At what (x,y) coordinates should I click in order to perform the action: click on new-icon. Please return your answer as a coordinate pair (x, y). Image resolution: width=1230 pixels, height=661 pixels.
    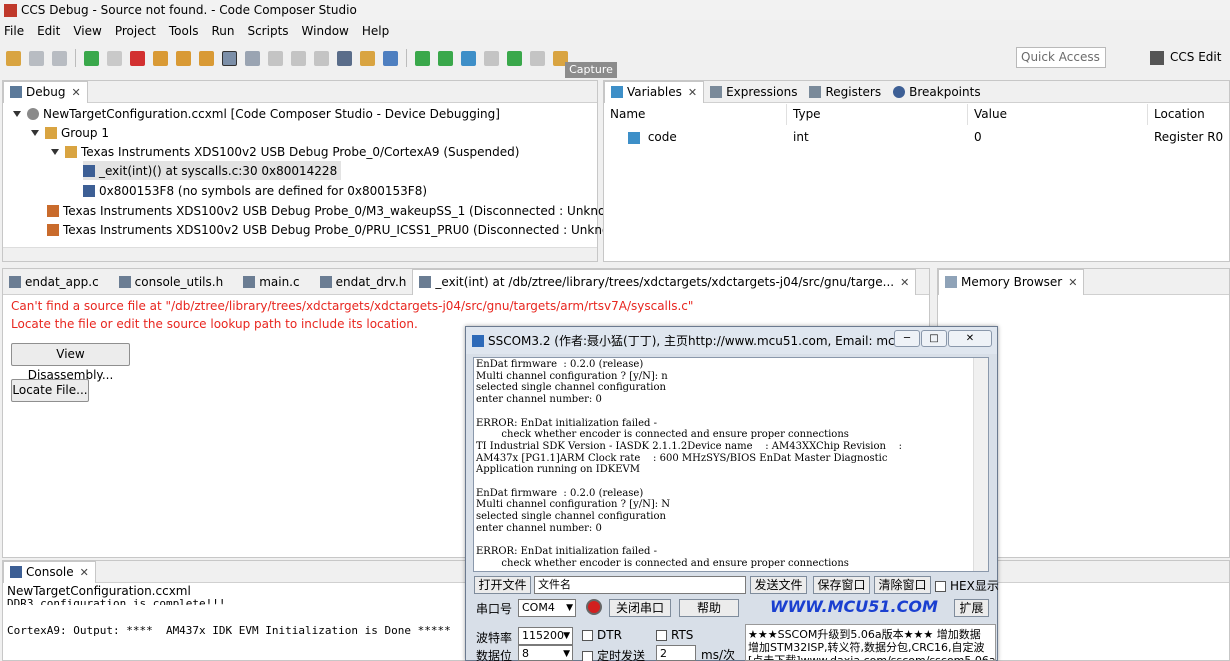
    Looking at the image, I should click on (13, 58).